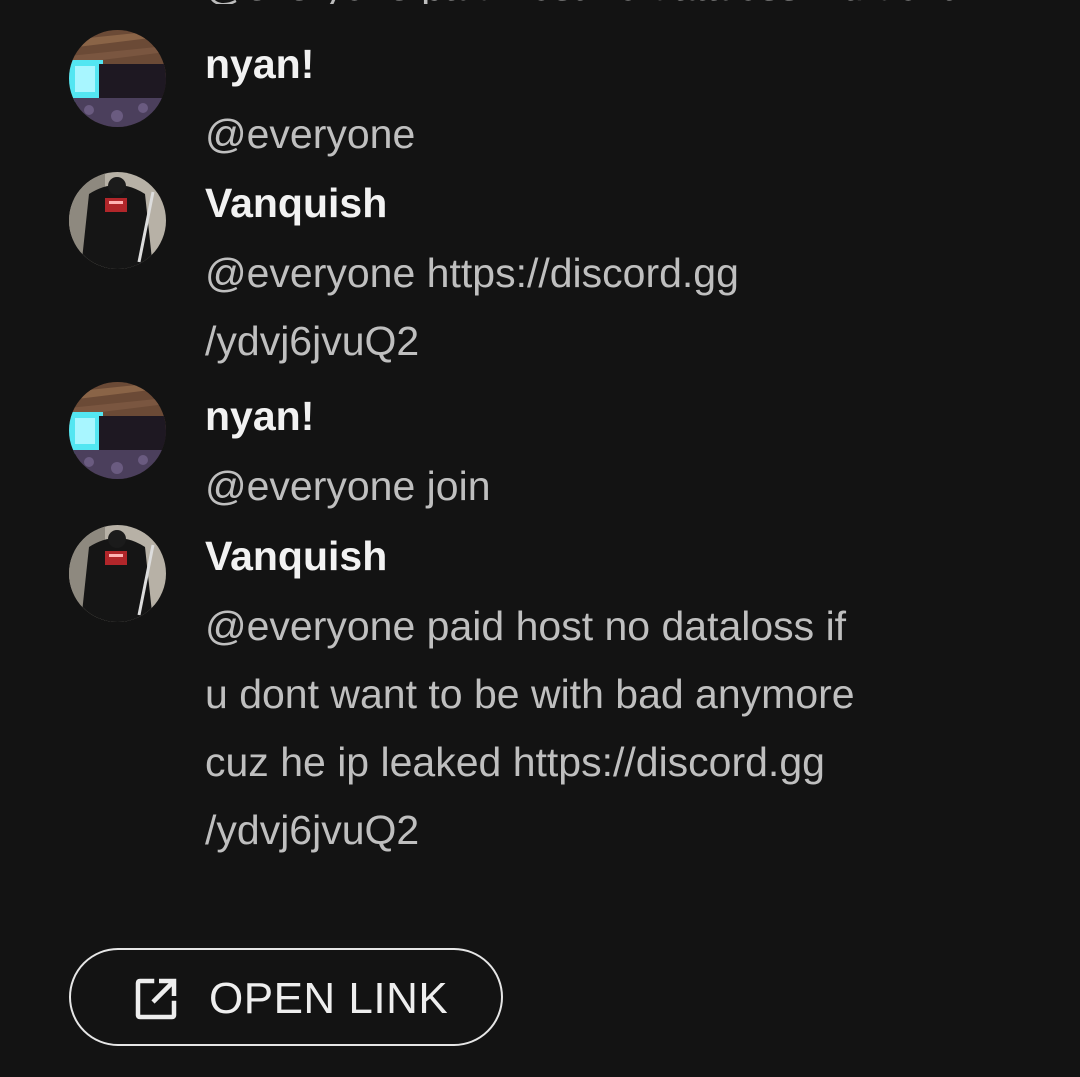 Image resolution: width=1080 pixels, height=1077 pixels. I want to click on message-body: @everyone join, so click(580, 486).